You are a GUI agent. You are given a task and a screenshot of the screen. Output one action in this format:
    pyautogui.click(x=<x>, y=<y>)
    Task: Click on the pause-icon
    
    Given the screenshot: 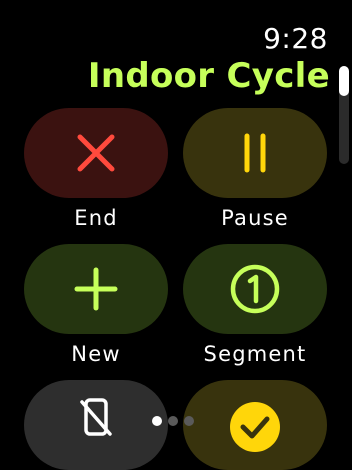 What is the action you would take?
    pyautogui.click(x=255, y=153)
    